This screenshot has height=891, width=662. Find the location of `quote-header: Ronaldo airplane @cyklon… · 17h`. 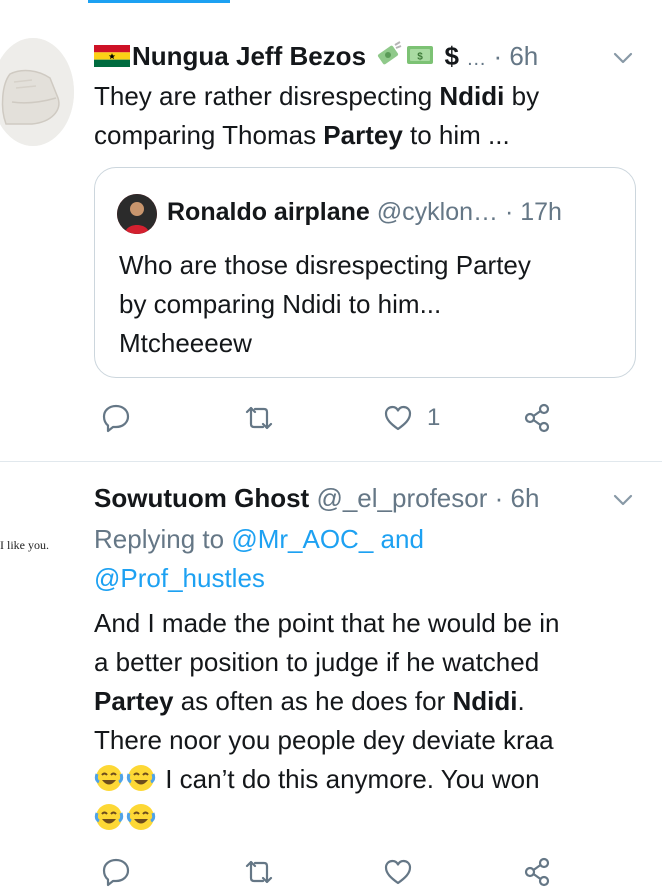

quote-header: Ronaldo airplane @cyklon… · 17h is located at coordinates (364, 212).